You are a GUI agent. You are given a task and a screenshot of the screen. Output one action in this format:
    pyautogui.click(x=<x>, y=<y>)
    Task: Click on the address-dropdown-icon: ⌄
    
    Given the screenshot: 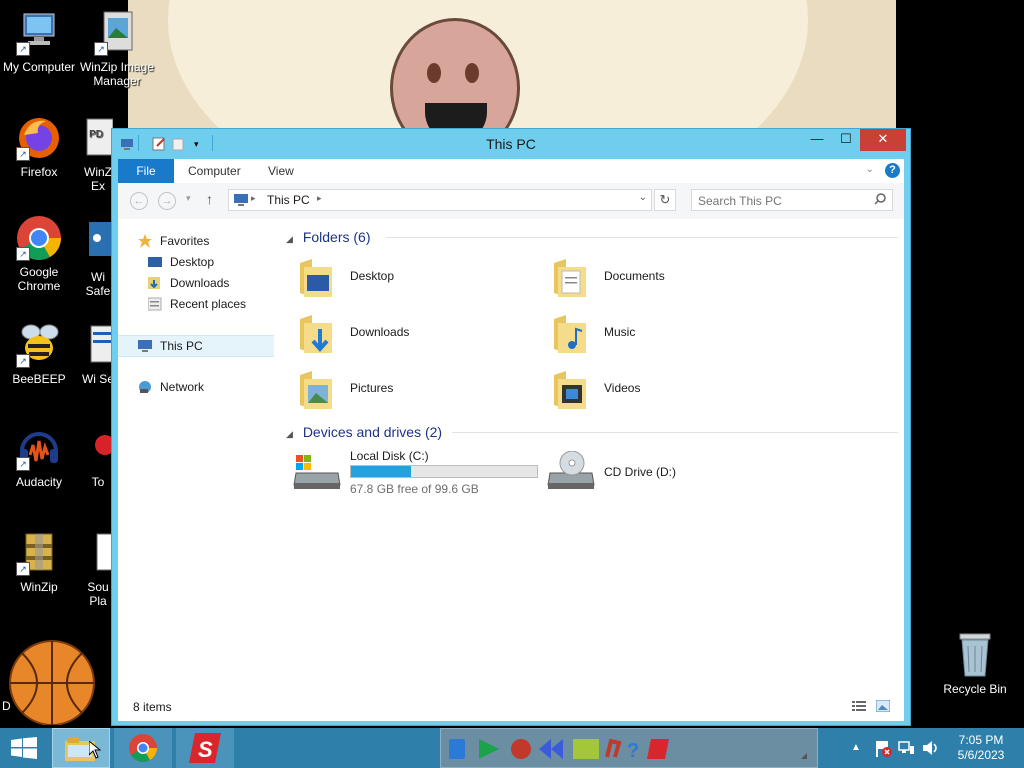 What is the action you would take?
    pyautogui.click(x=643, y=197)
    